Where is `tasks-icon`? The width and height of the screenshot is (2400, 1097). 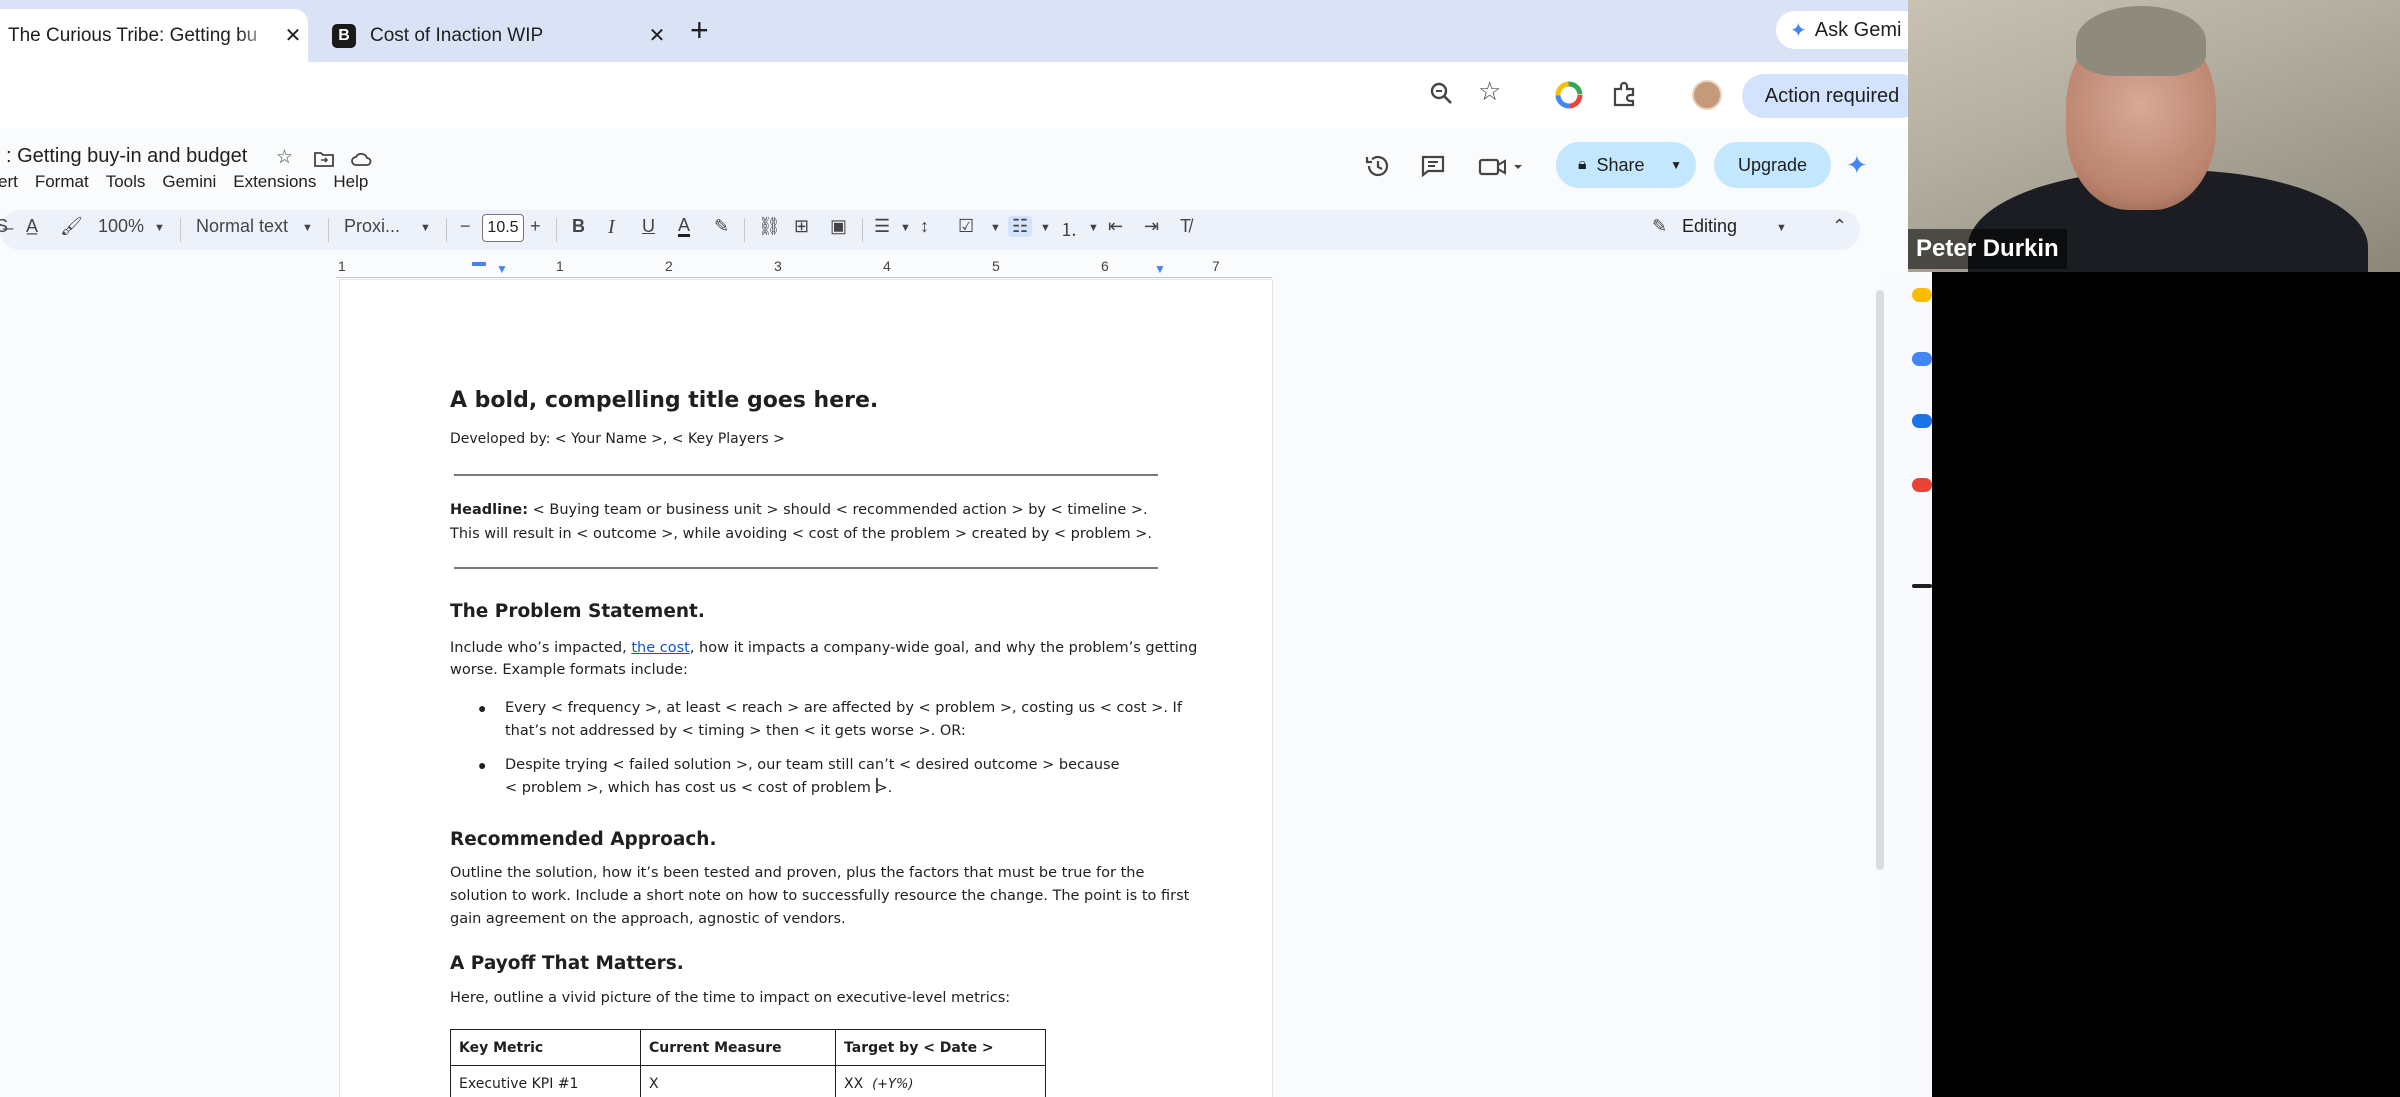 tasks-icon is located at coordinates (1922, 359).